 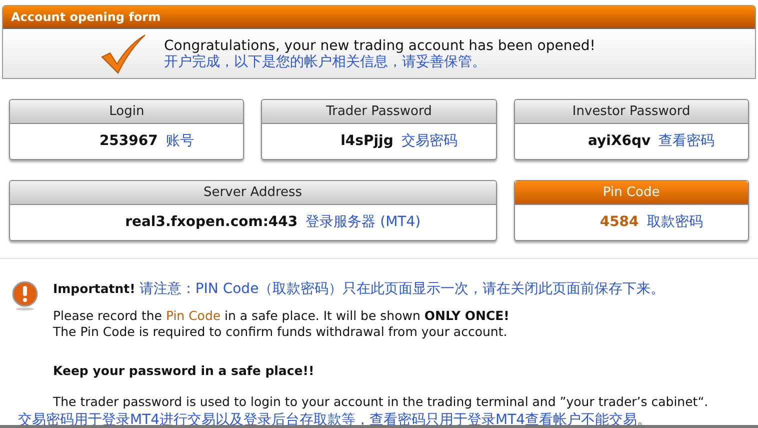 What do you see at coordinates (686, 141) in the screenshot?
I see `card-note: 查看密码` at bounding box center [686, 141].